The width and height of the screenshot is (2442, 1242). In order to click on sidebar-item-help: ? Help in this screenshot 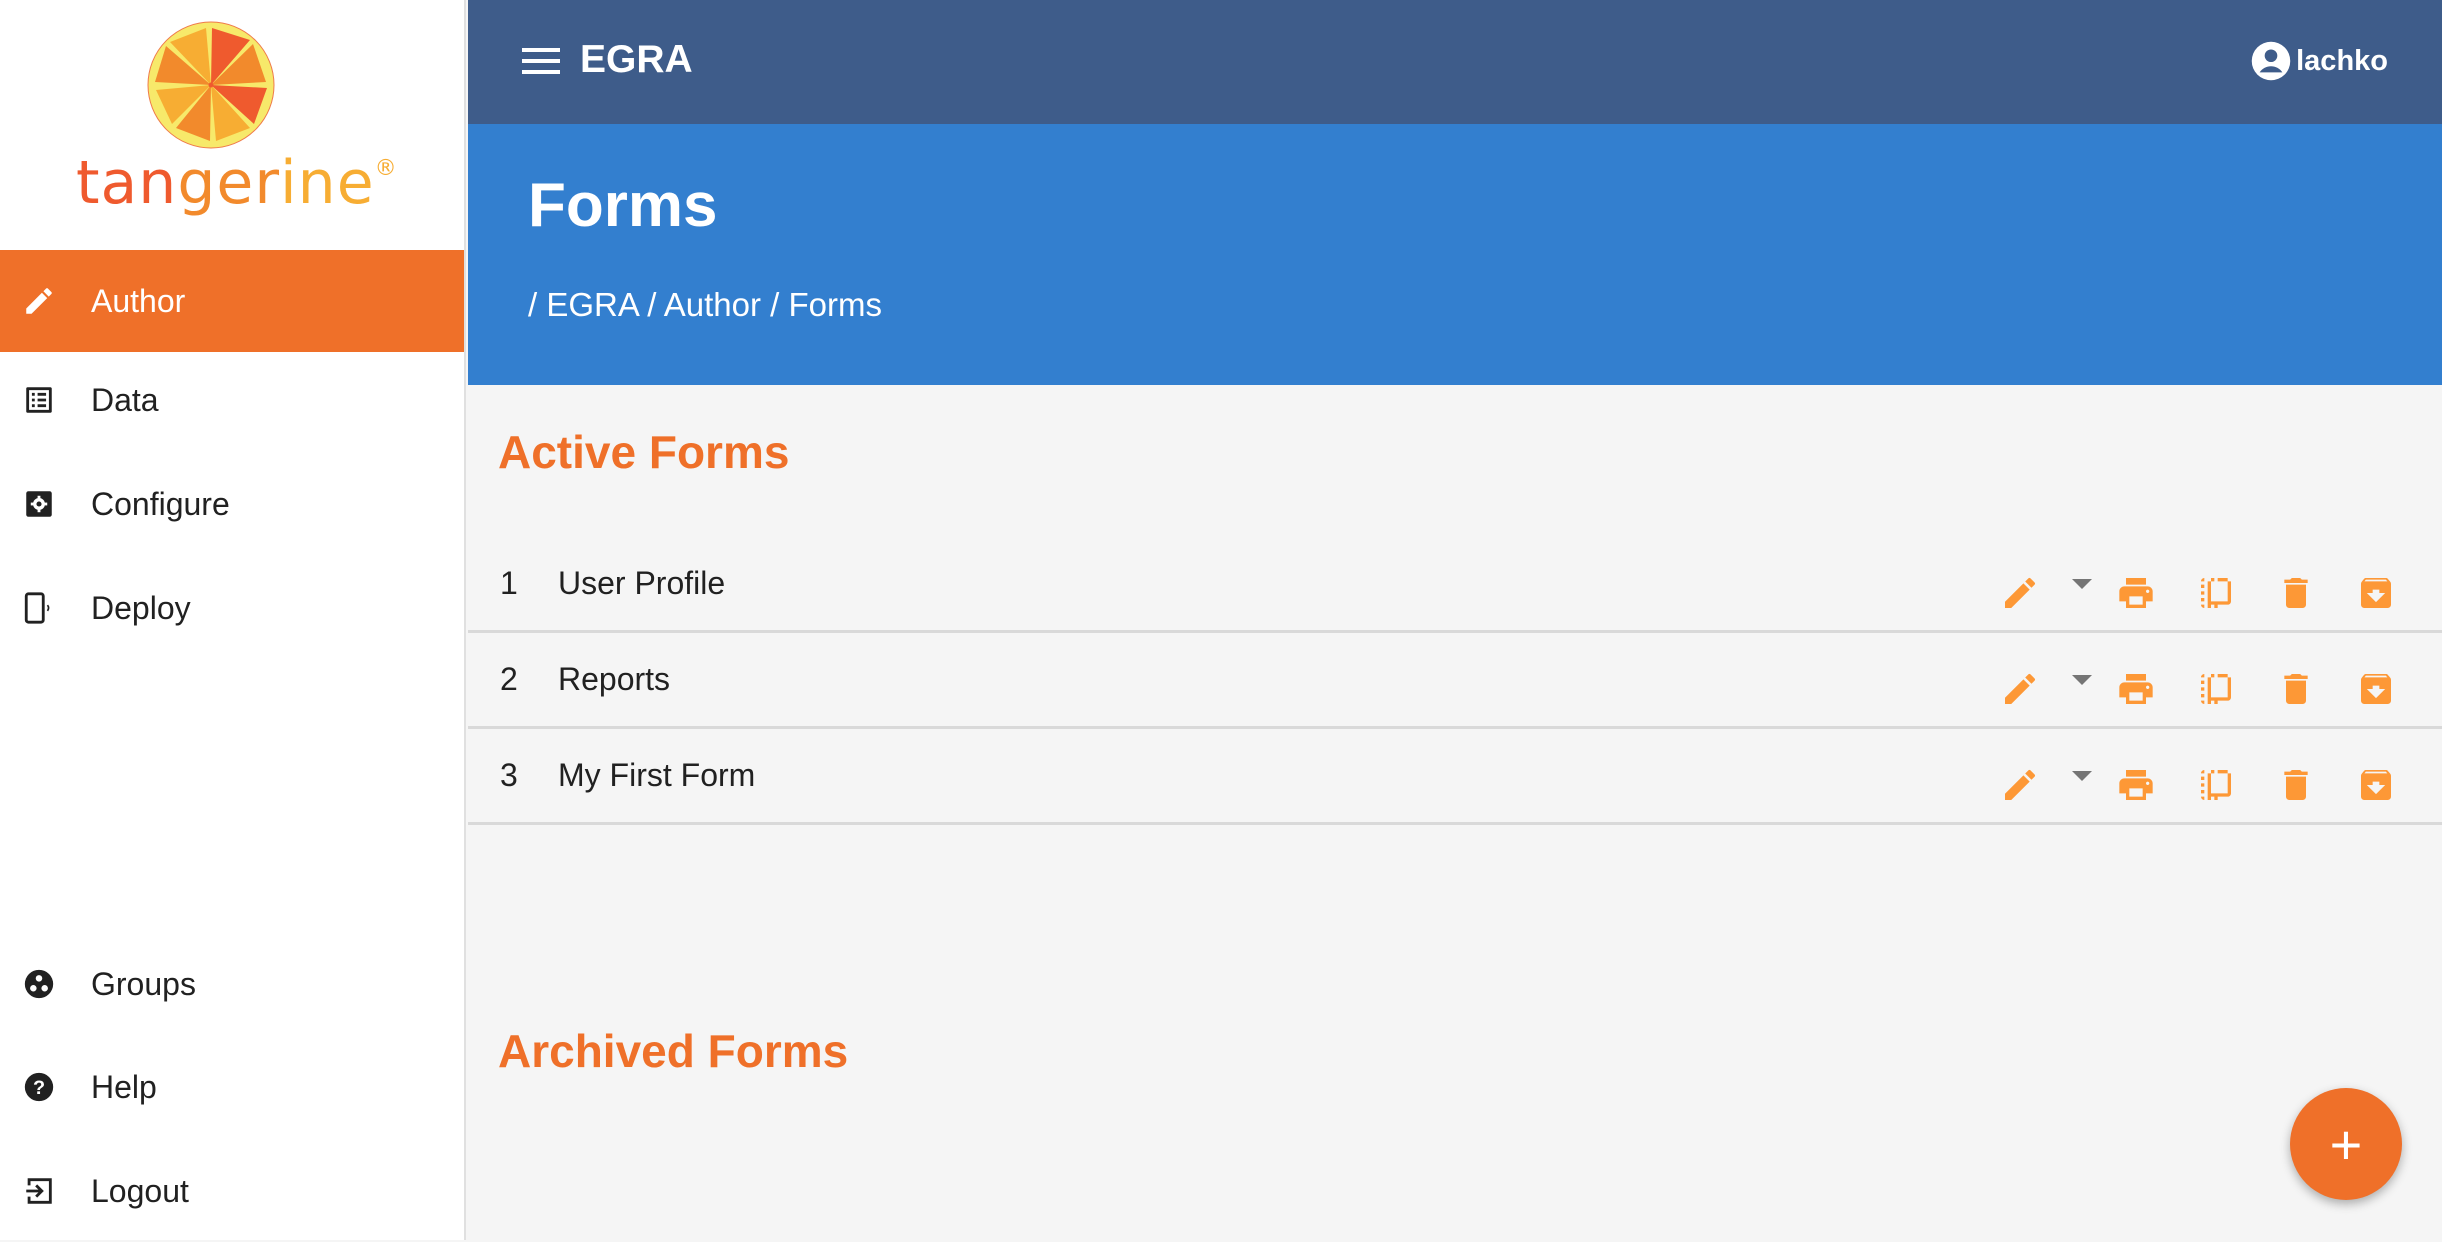, I will do `click(232, 1087)`.